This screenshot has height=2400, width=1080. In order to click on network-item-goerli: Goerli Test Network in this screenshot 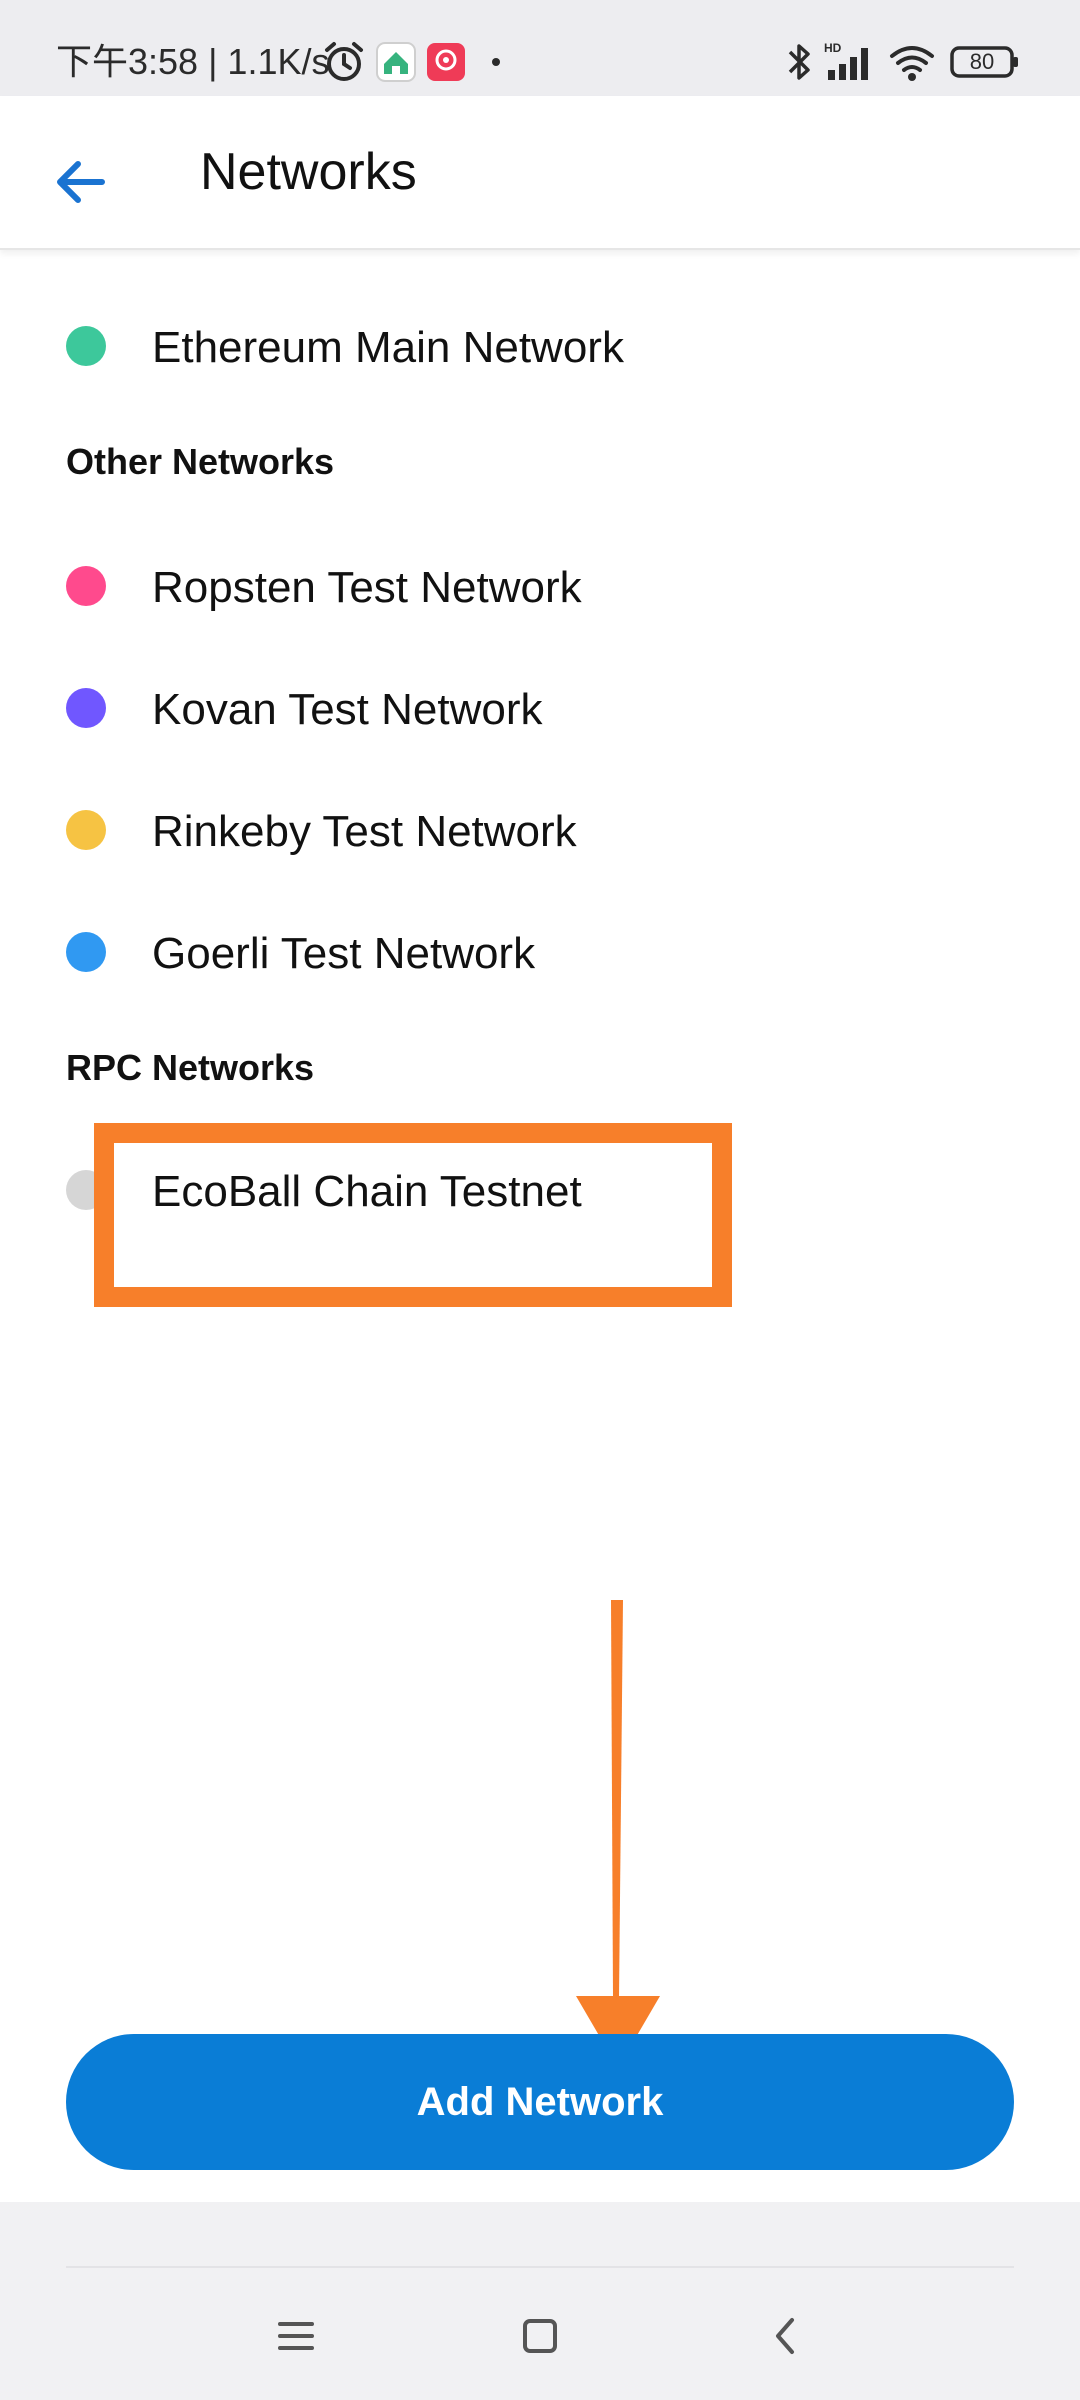, I will do `click(540, 952)`.